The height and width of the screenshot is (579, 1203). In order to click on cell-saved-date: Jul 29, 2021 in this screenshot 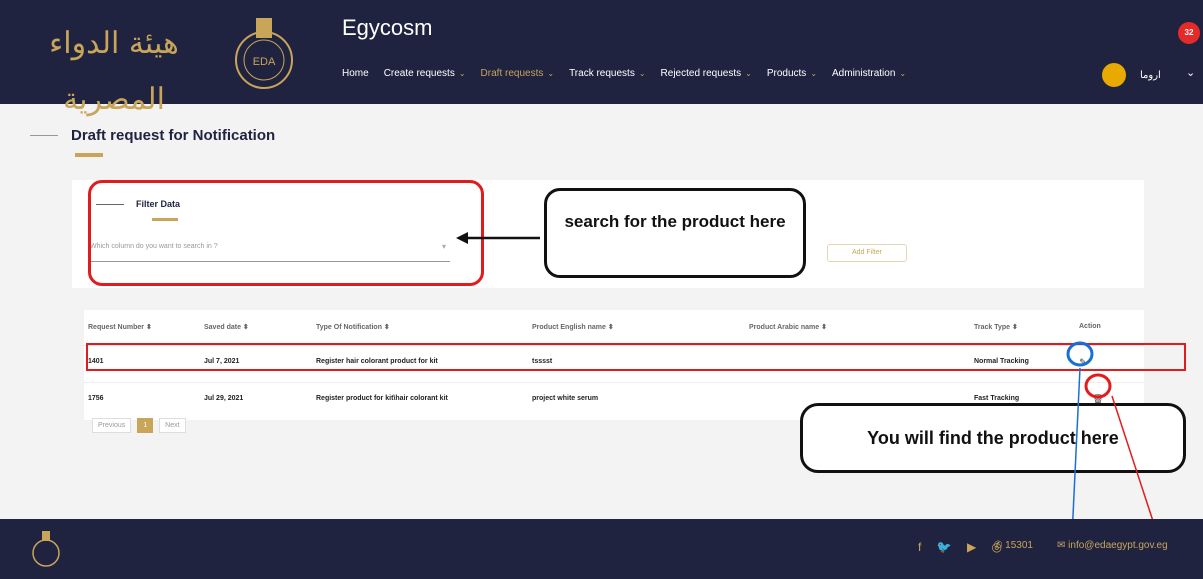, I will do `click(224, 398)`.